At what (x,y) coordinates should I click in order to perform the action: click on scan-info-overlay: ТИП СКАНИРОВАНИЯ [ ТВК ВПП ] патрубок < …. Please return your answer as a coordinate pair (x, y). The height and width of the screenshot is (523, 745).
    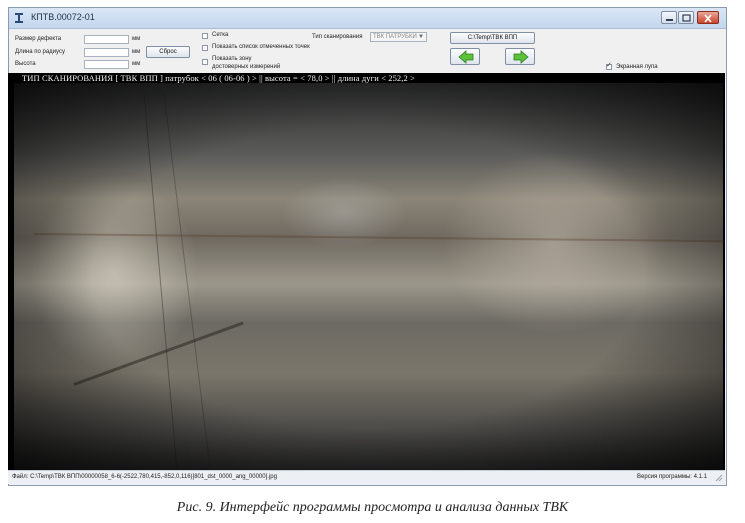
    Looking at the image, I should click on (218, 78).